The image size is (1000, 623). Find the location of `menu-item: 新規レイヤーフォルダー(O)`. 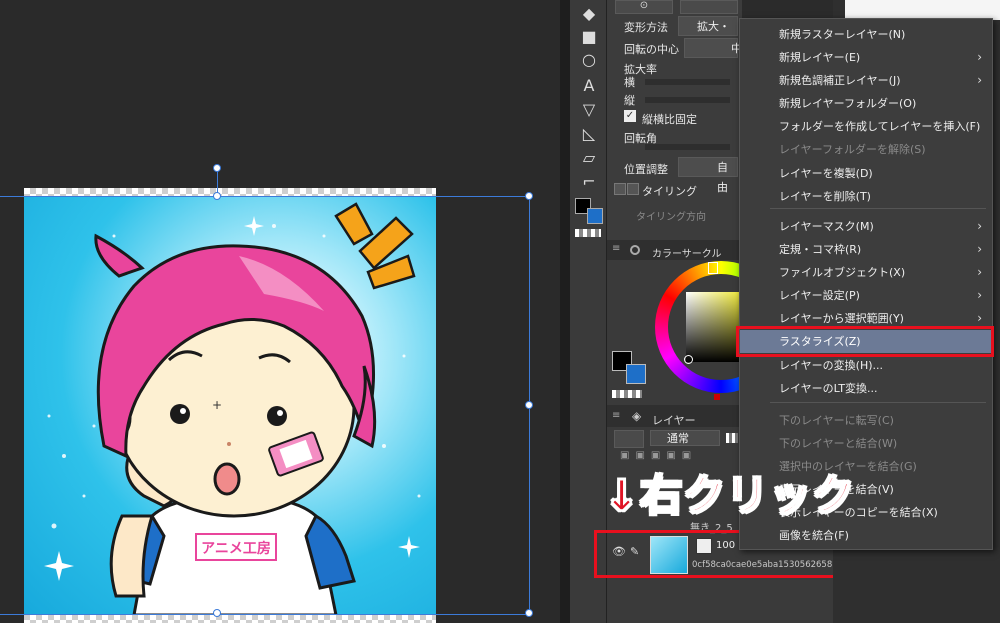

menu-item: 新規レイヤーフォルダー(O) is located at coordinates (866, 103).